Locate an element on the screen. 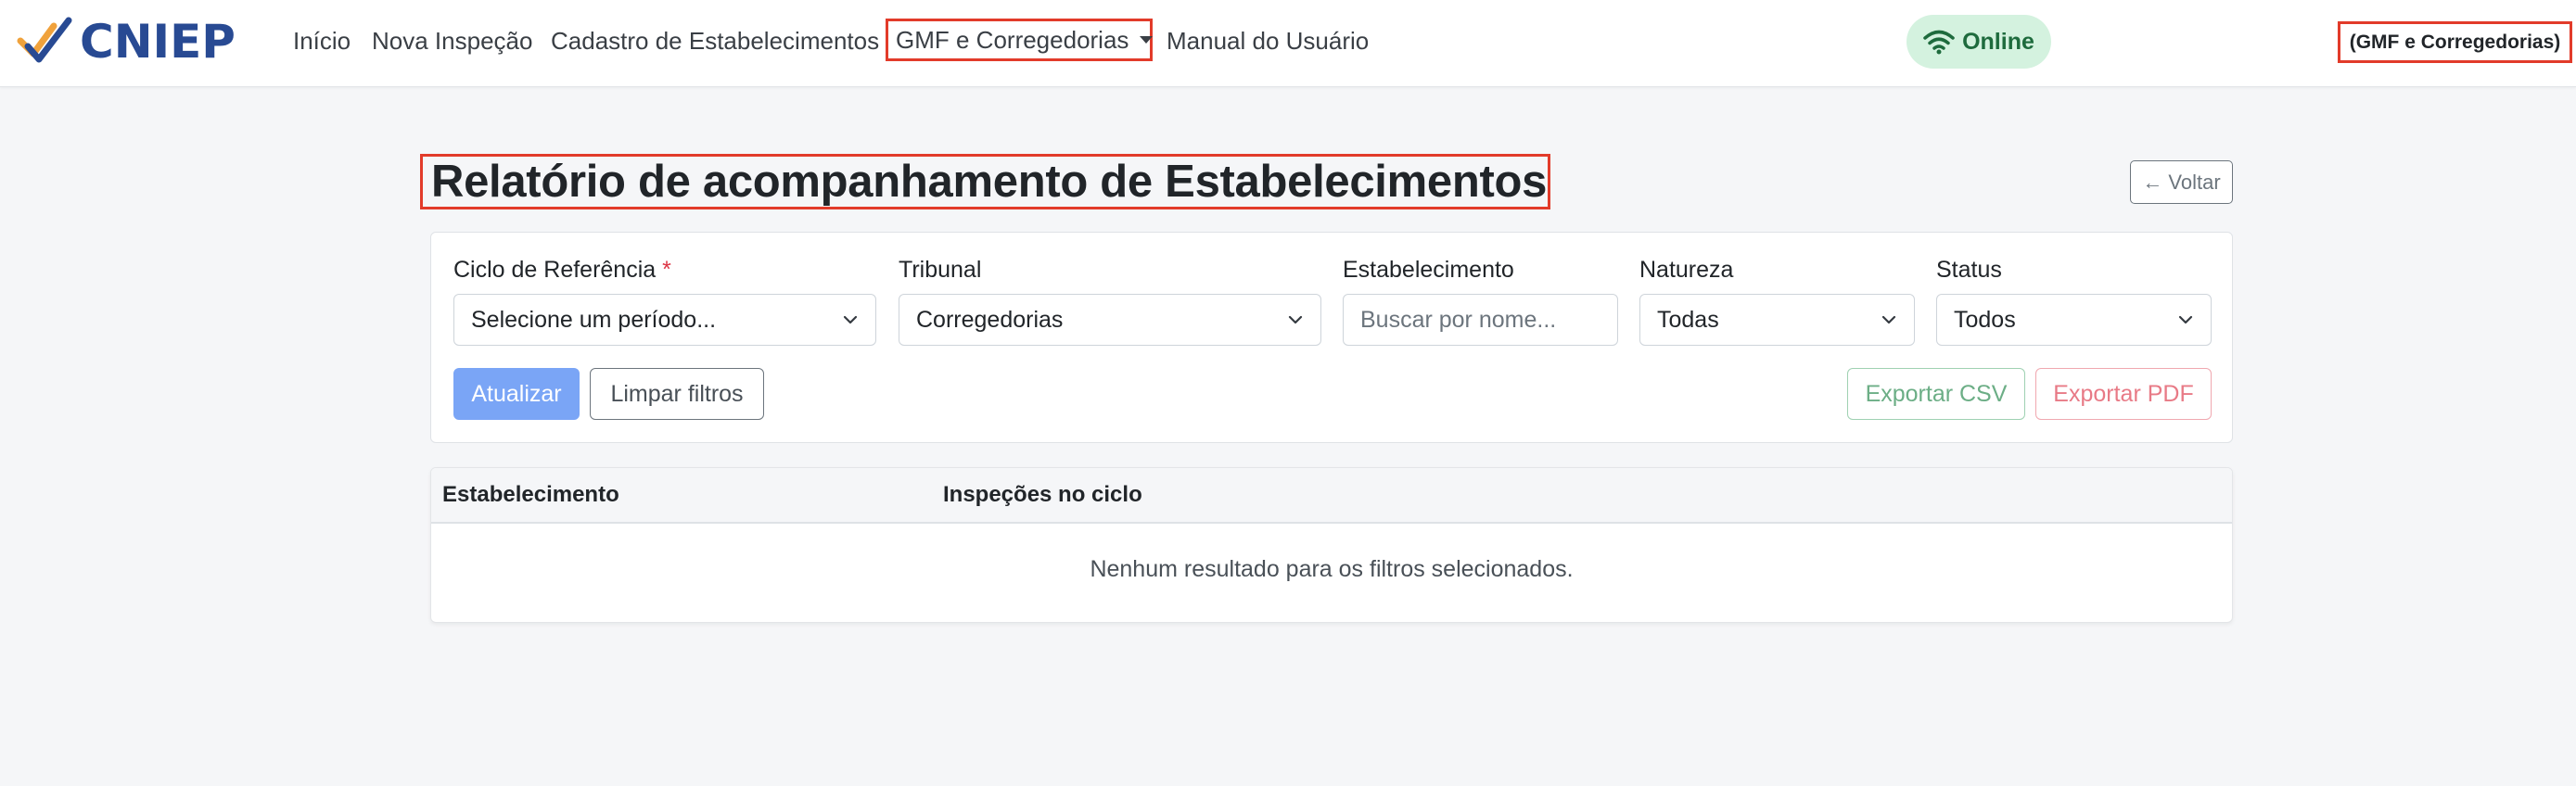 Image resolution: width=2576 pixels, height=786 pixels. tribunal-select: Corregedorias is located at coordinates (1110, 320).